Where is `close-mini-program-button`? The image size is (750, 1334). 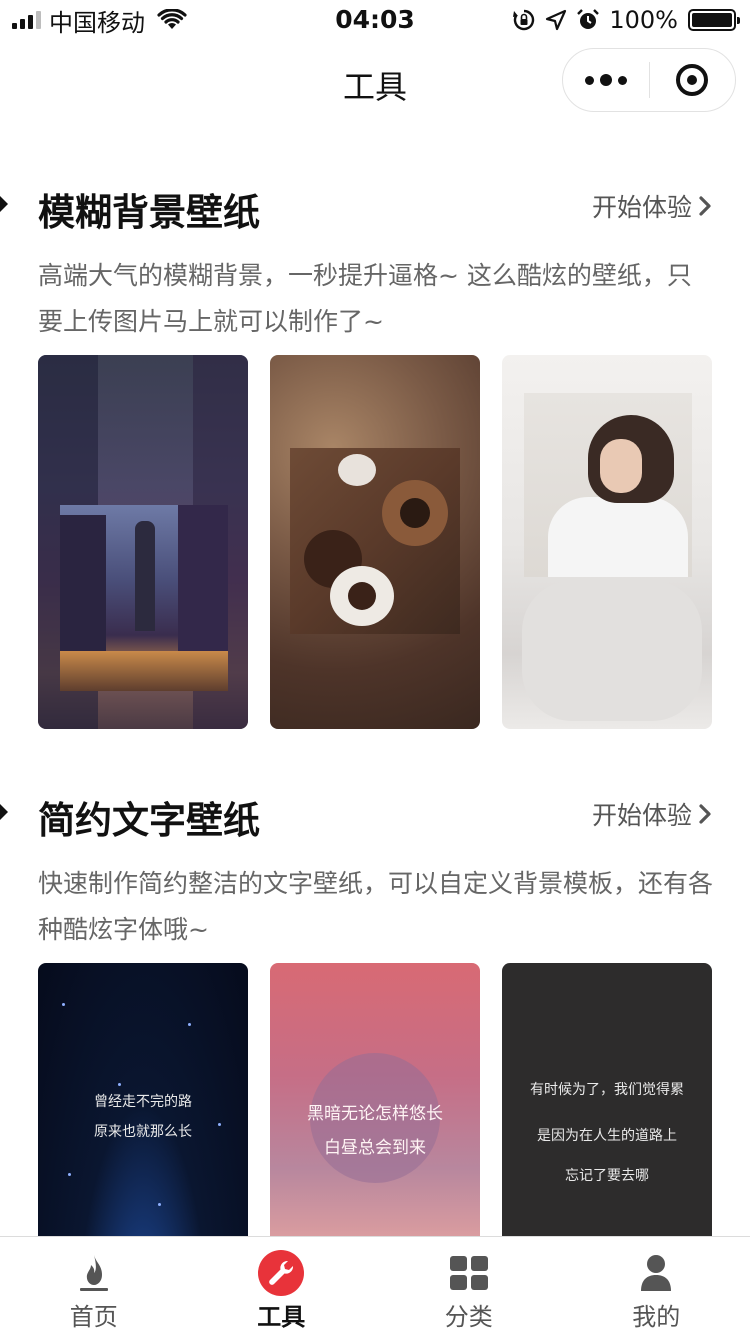 close-mini-program-button is located at coordinates (693, 80).